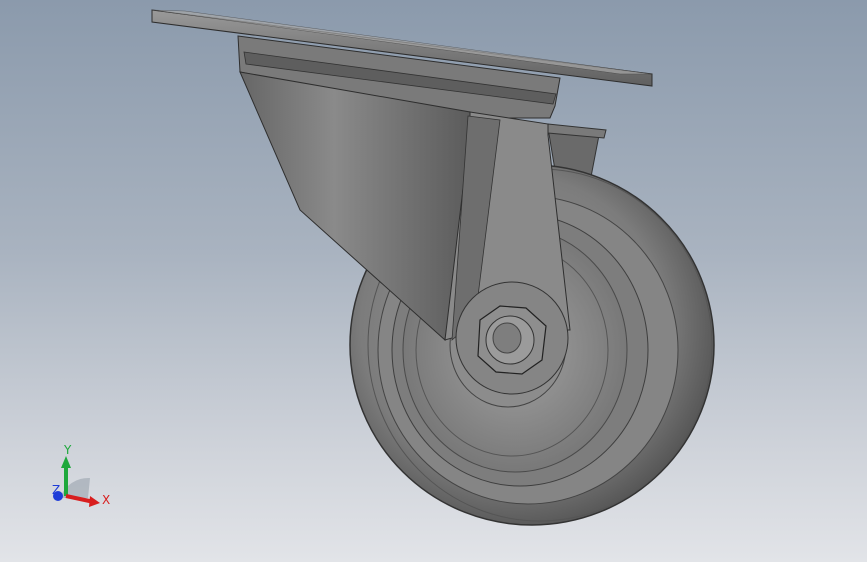 Image resolution: width=867 pixels, height=562 pixels. I want to click on orientation-triad: Y X Z, so click(80, 480).